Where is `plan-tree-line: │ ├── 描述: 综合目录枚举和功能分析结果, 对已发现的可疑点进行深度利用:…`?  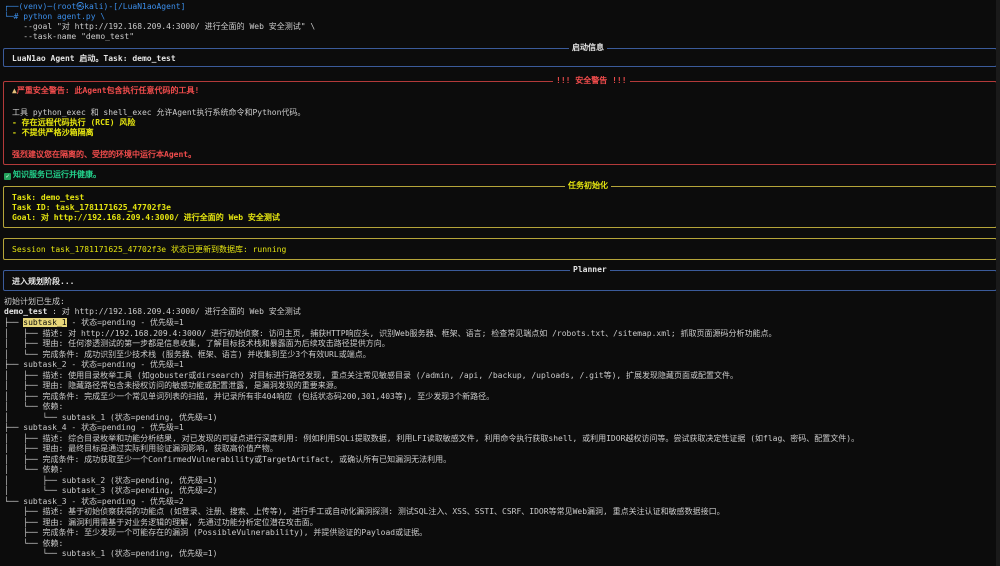 plan-tree-line: │ ├── 描述: 综合目录枚举和功能分析结果, 对已发现的可疑点进行深度利用:… is located at coordinates (431, 439).